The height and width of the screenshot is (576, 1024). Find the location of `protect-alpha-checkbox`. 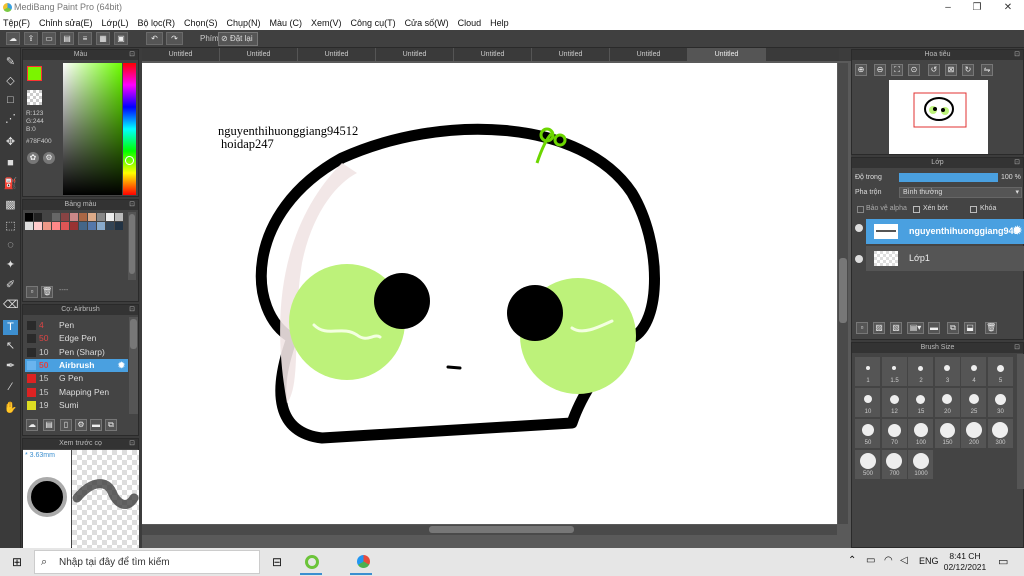

protect-alpha-checkbox is located at coordinates (860, 209).